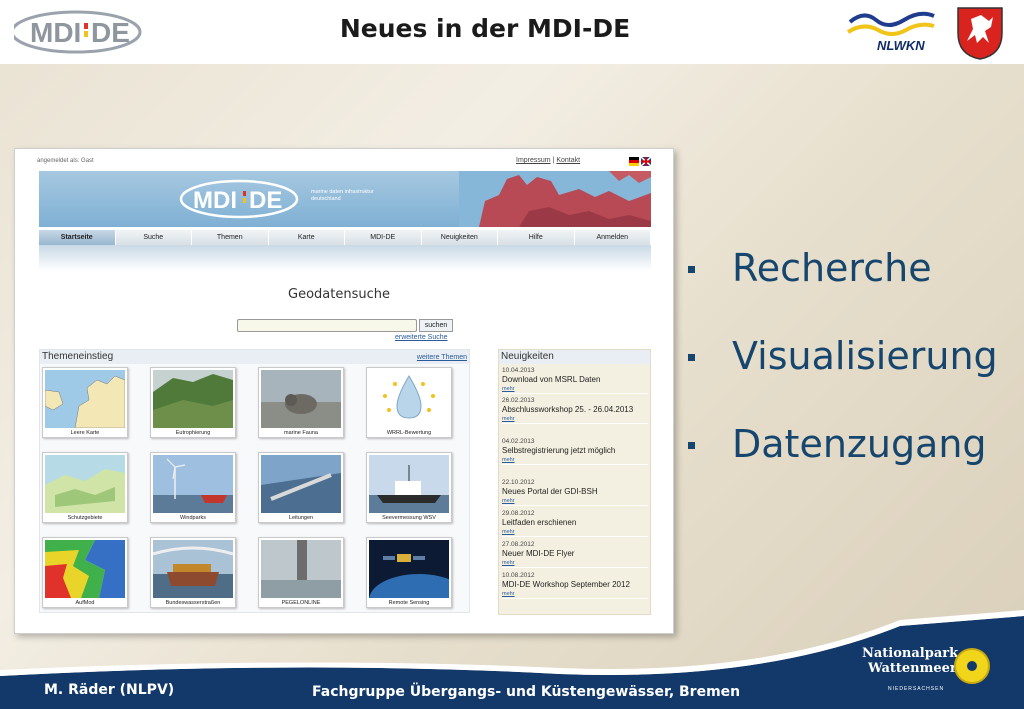 This screenshot has width=1024, height=709. I want to click on theme-tile-label: Seevermessung WSV, so click(409, 518).